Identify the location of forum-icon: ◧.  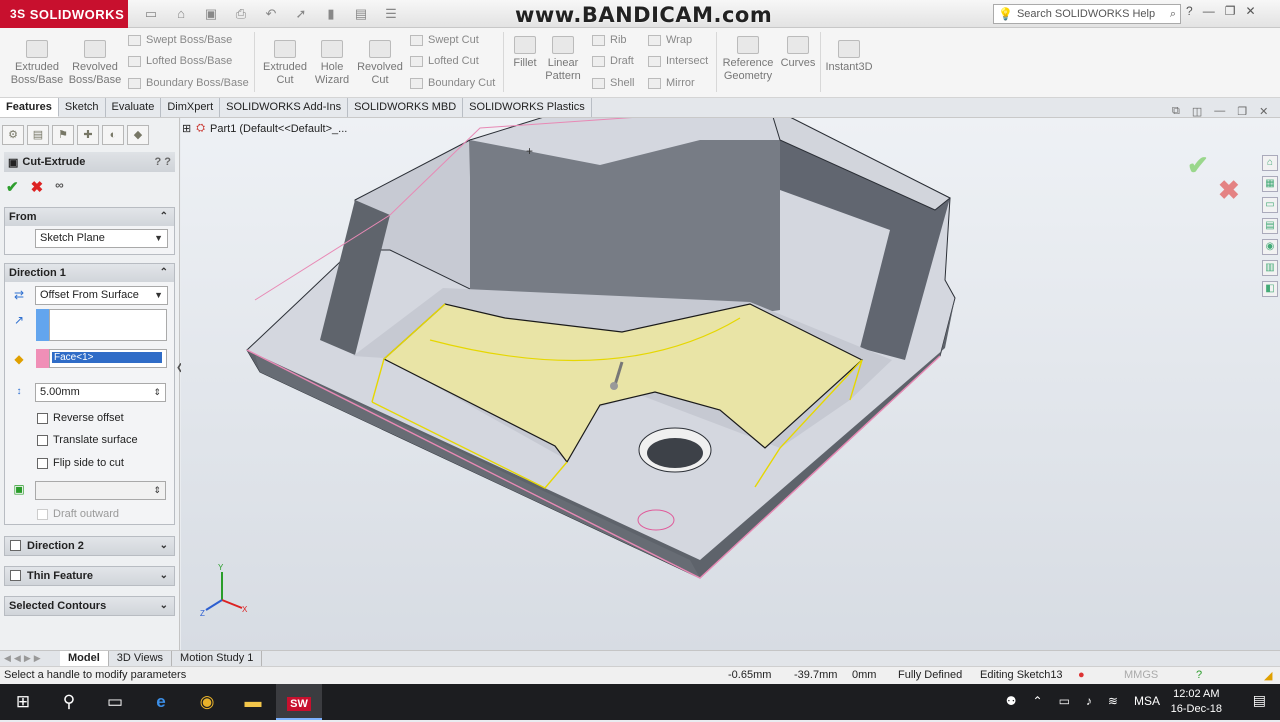
(1270, 289).